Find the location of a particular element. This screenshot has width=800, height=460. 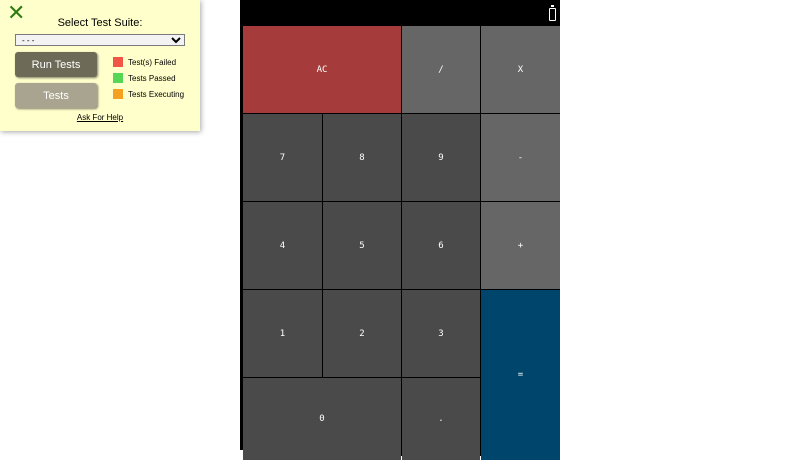

passed-swatch-icon is located at coordinates (118, 78).